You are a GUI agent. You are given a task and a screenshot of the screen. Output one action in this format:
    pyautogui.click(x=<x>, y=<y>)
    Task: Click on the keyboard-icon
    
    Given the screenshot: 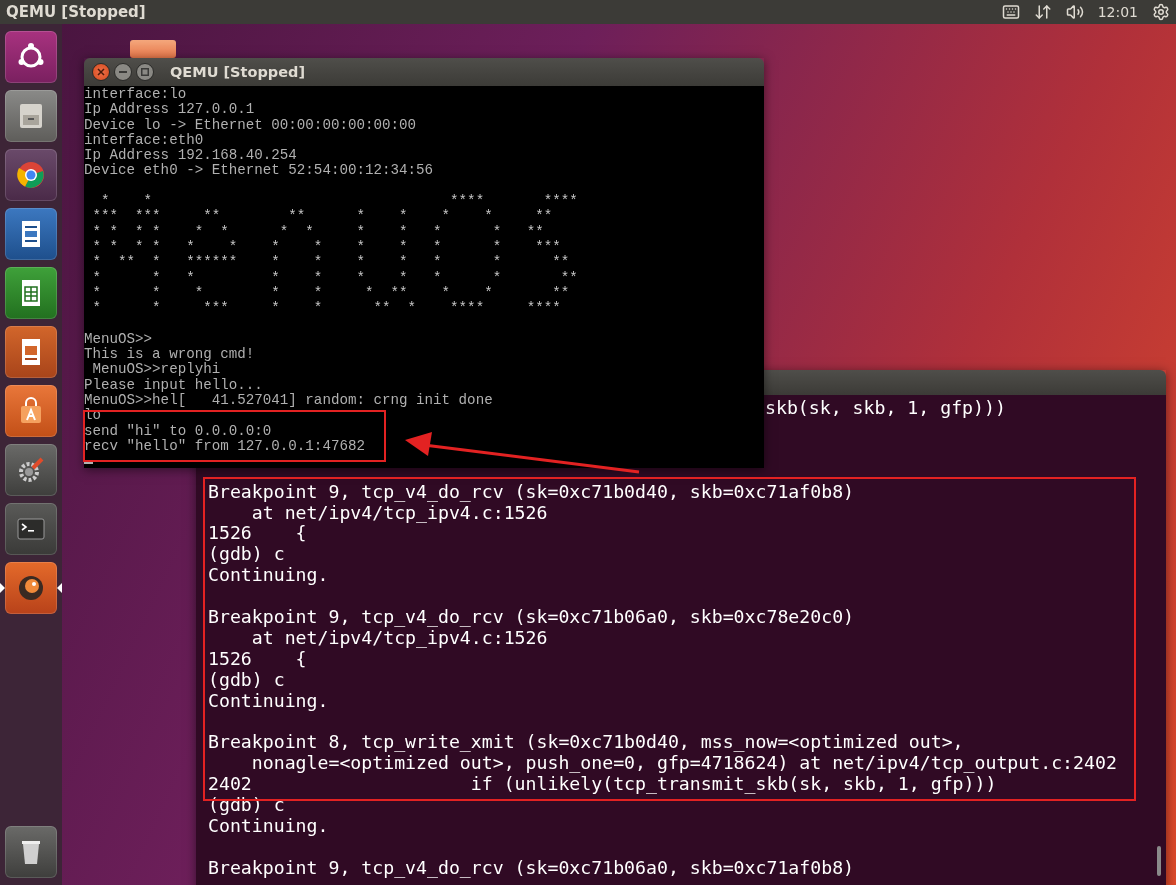 What is the action you would take?
    pyautogui.click(x=1010, y=12)
    